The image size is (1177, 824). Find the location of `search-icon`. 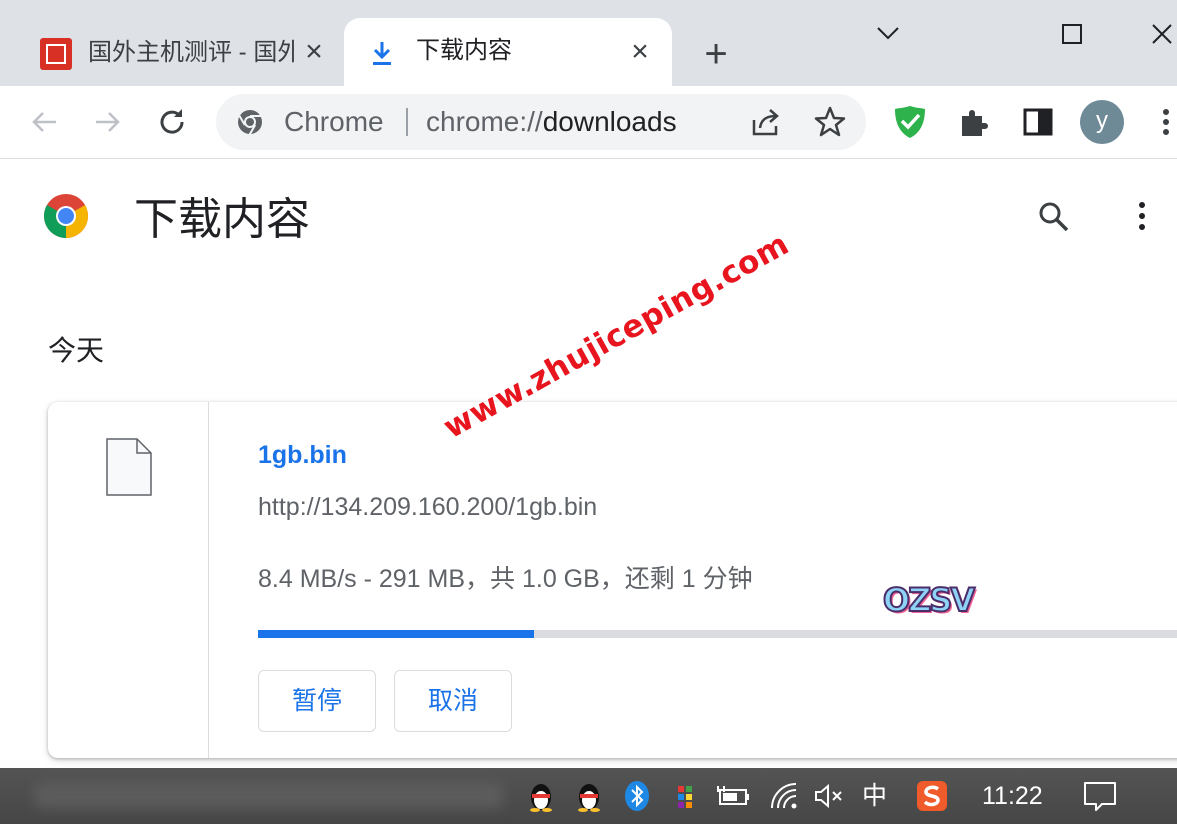

search-icon is located at coordinates (1053, 216).